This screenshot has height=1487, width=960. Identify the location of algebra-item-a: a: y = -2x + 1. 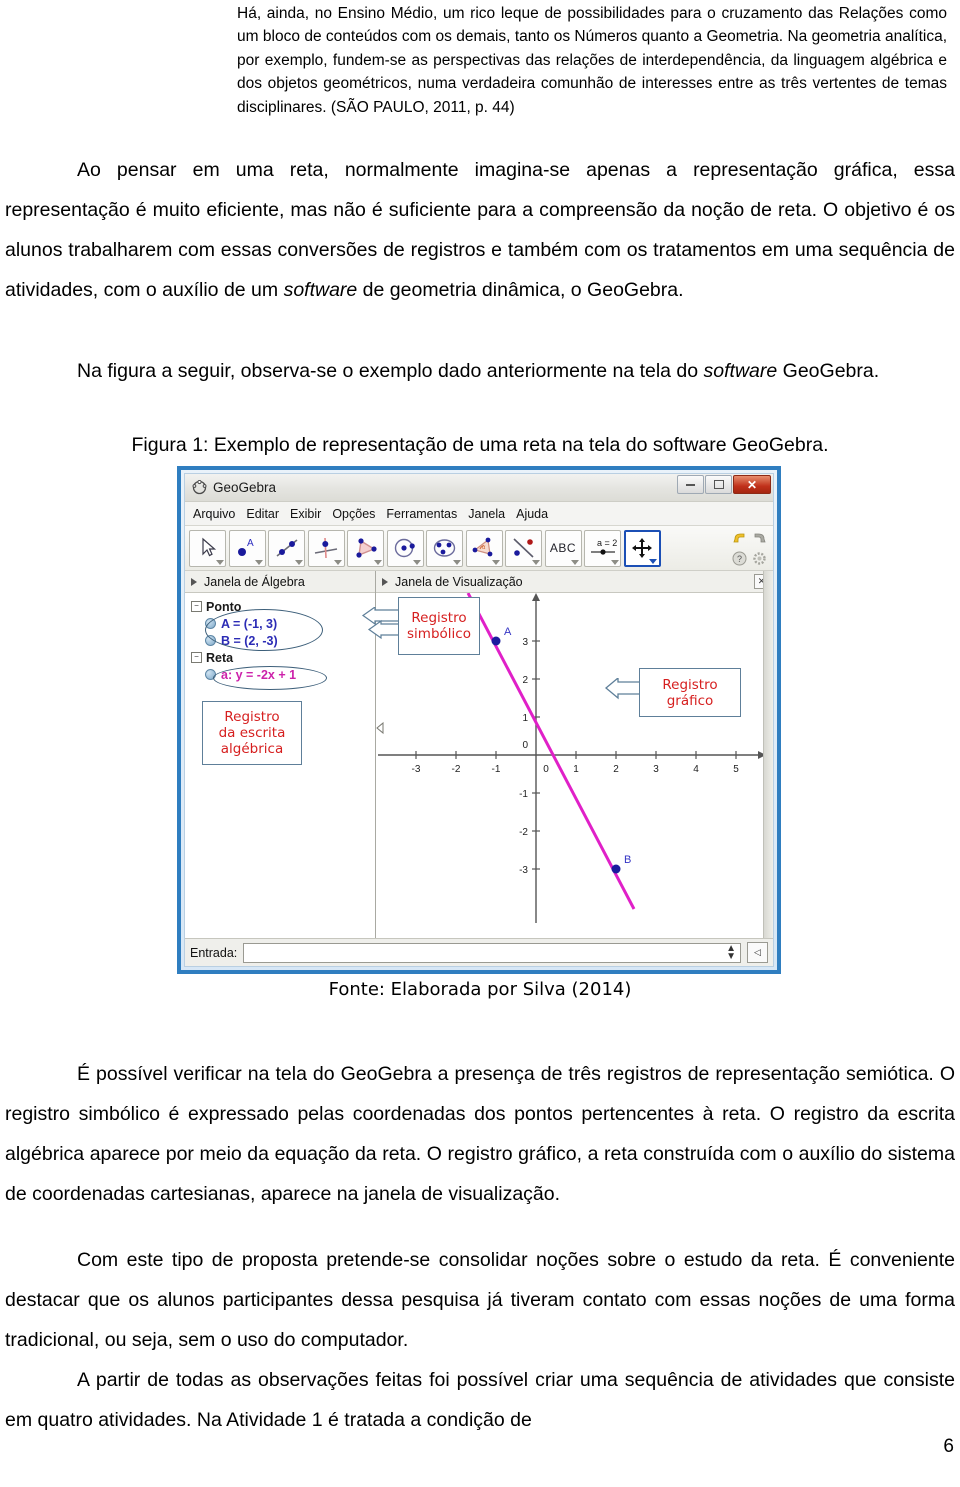
(283, 674).